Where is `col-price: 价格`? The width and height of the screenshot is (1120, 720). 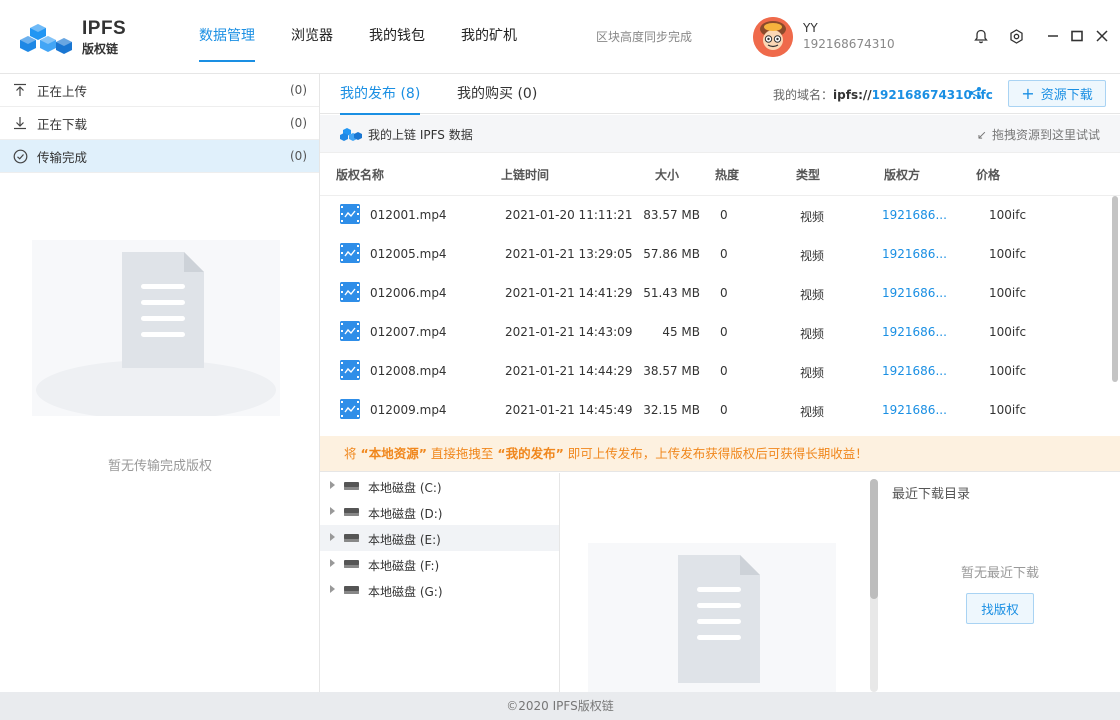 col-price: 价格 is located at coordinates (988, 174).